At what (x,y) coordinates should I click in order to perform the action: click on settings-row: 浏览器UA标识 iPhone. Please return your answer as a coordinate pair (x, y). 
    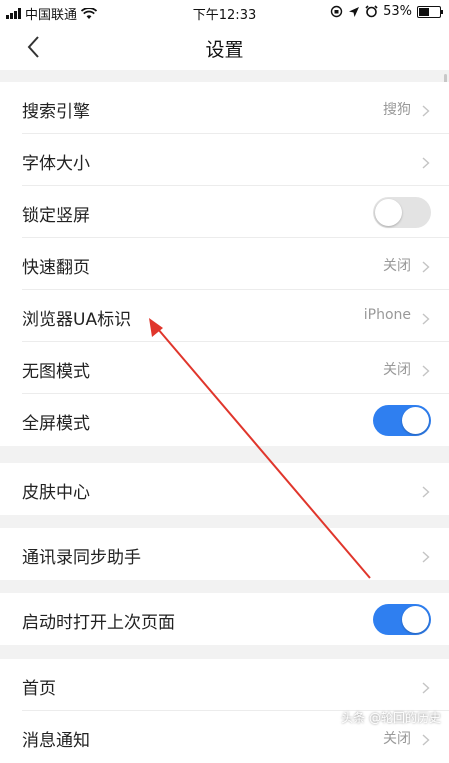
    Looking at the image, I should click on (224, 316).